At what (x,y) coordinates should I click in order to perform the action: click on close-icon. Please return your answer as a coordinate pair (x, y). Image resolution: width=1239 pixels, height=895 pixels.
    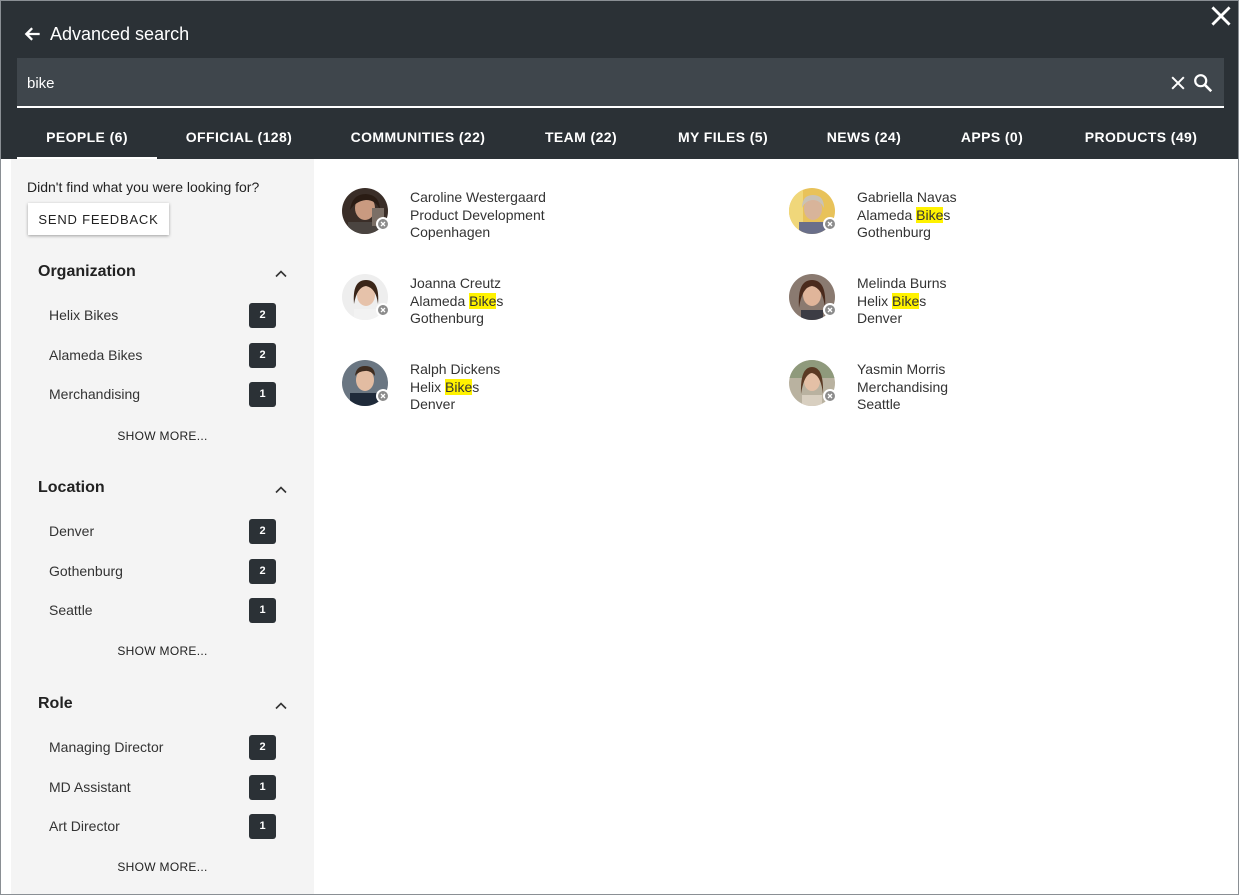
    Looking at the image, I should click on (1221, 16).